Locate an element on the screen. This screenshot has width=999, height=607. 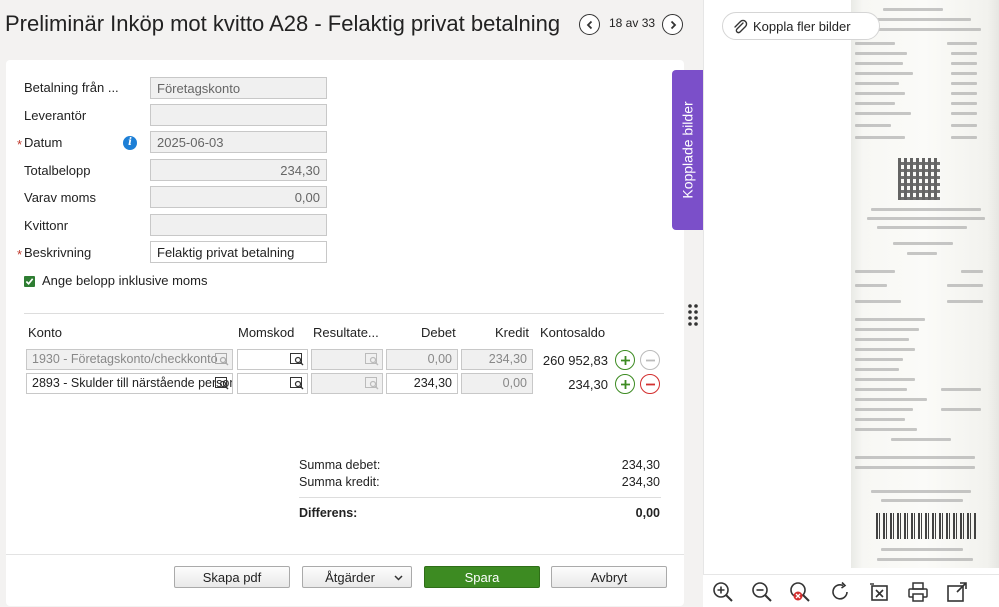
differens-label: Differens: is located at coordinates (328, 513).